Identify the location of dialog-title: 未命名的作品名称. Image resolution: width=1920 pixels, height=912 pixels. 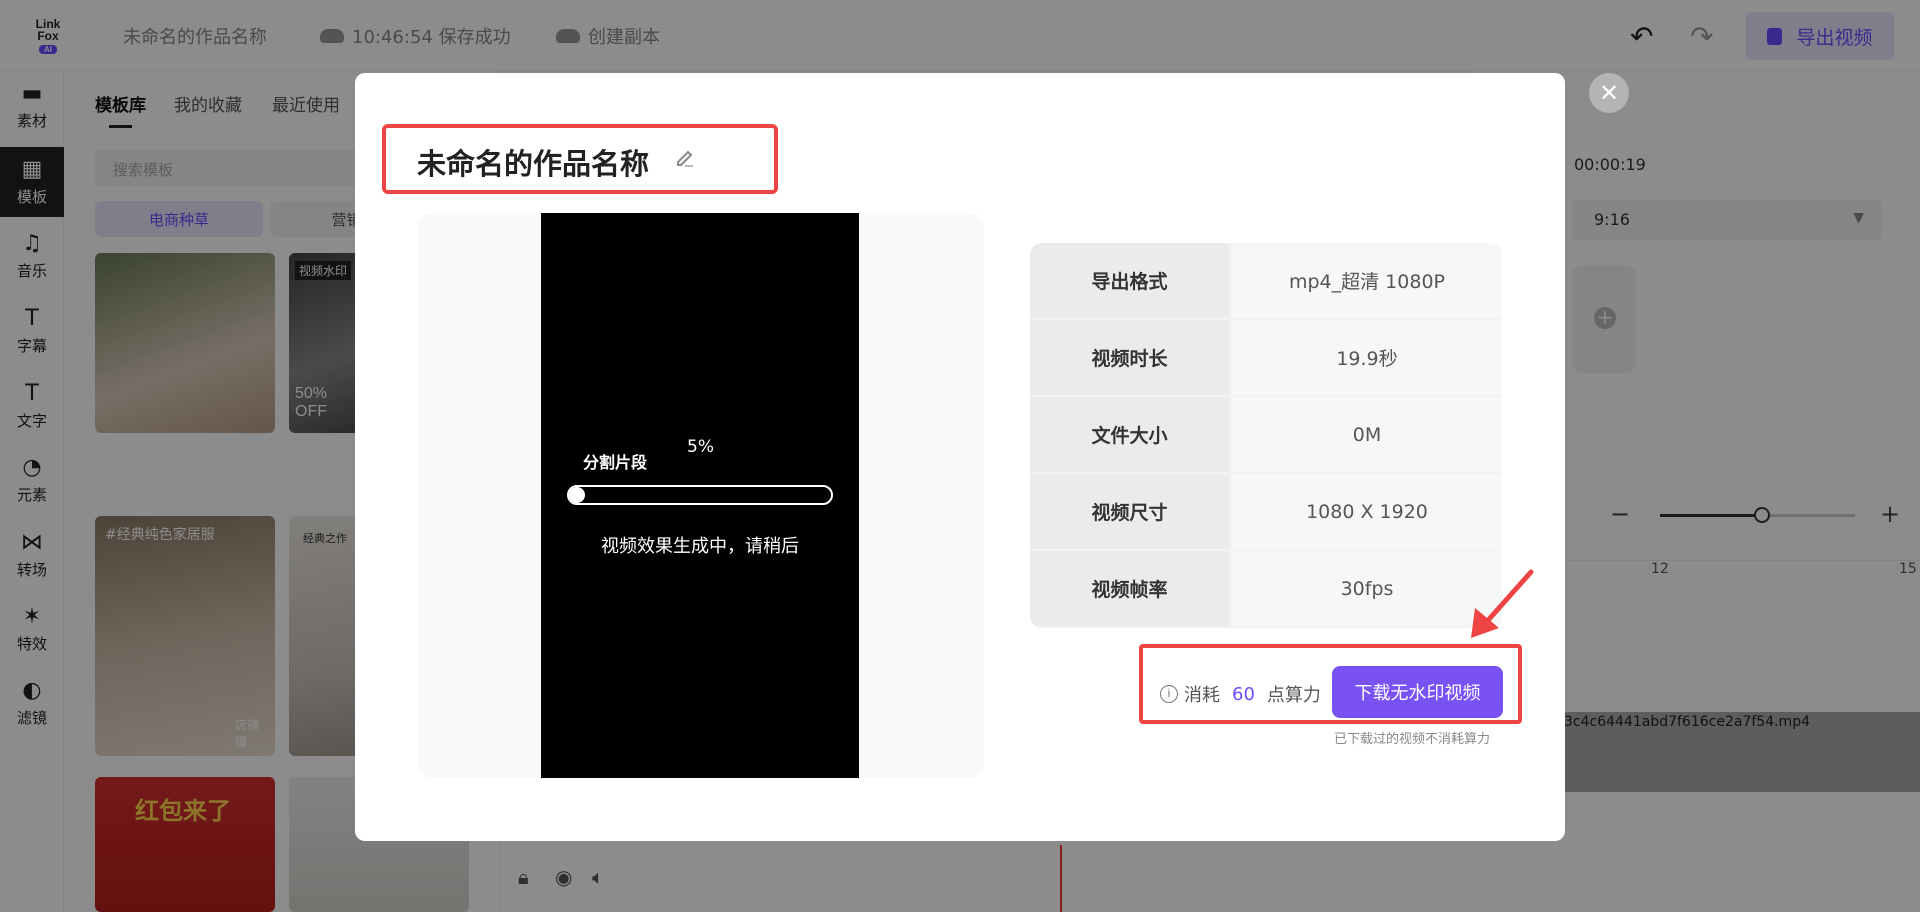
(533, 162).